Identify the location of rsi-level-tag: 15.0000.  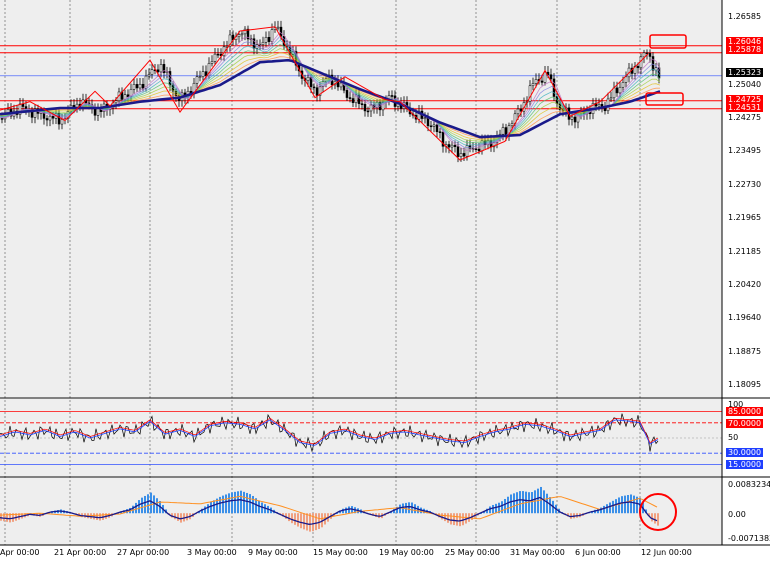
(745, 464).